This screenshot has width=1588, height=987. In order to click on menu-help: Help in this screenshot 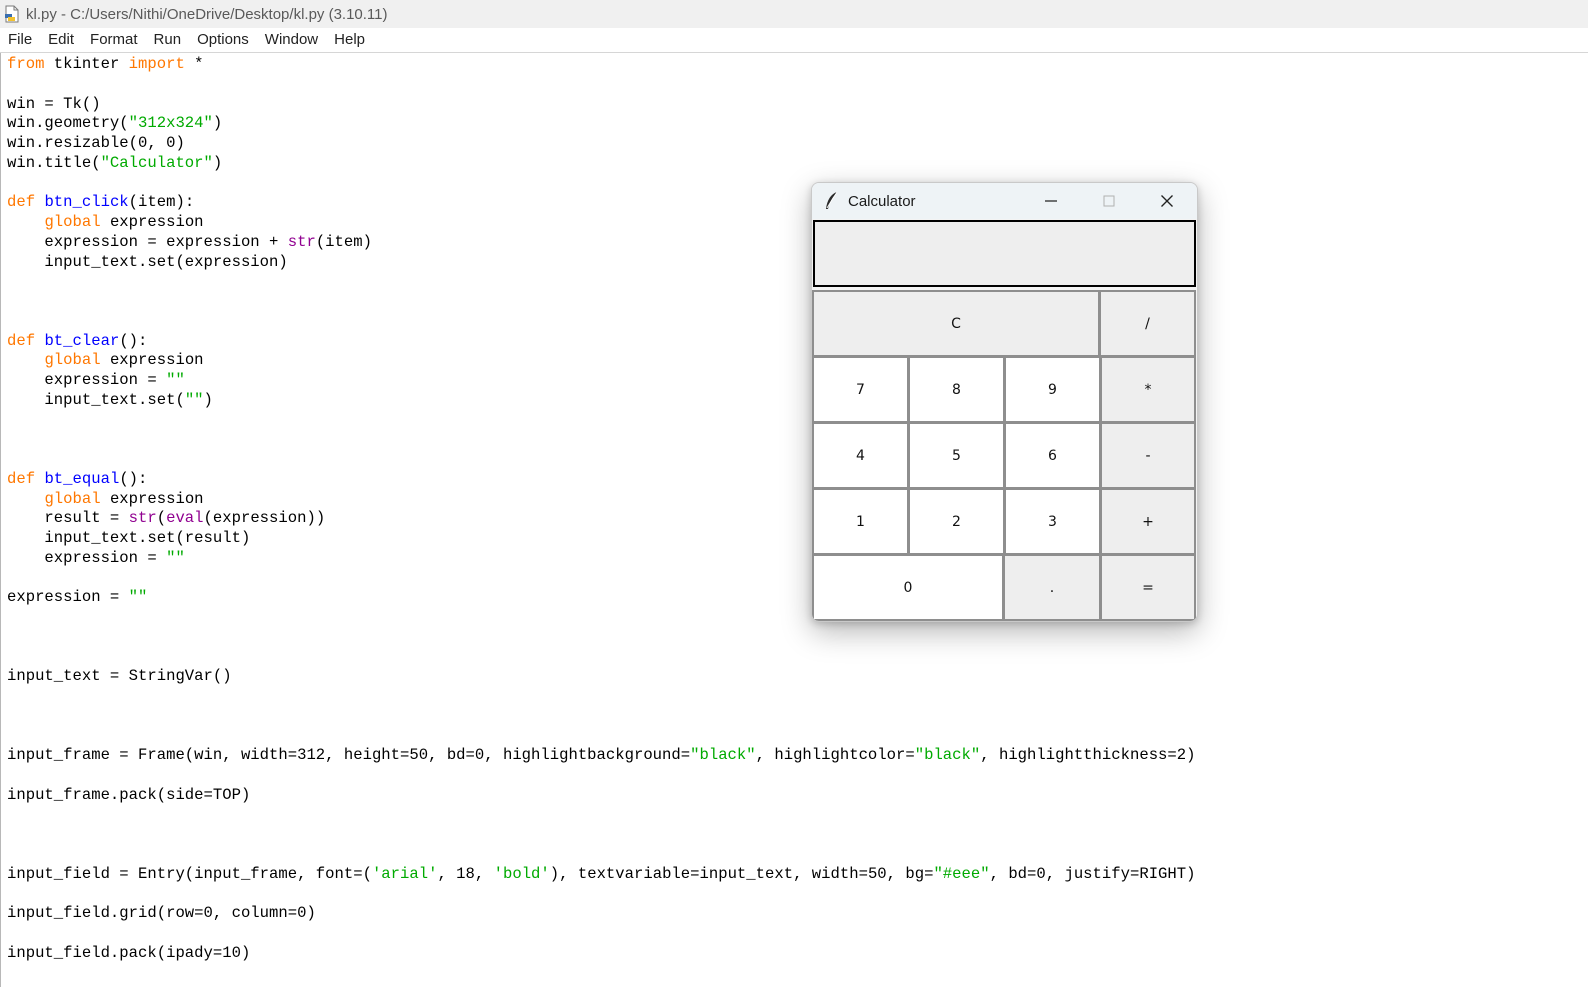, I will do `click(349, 40)`.